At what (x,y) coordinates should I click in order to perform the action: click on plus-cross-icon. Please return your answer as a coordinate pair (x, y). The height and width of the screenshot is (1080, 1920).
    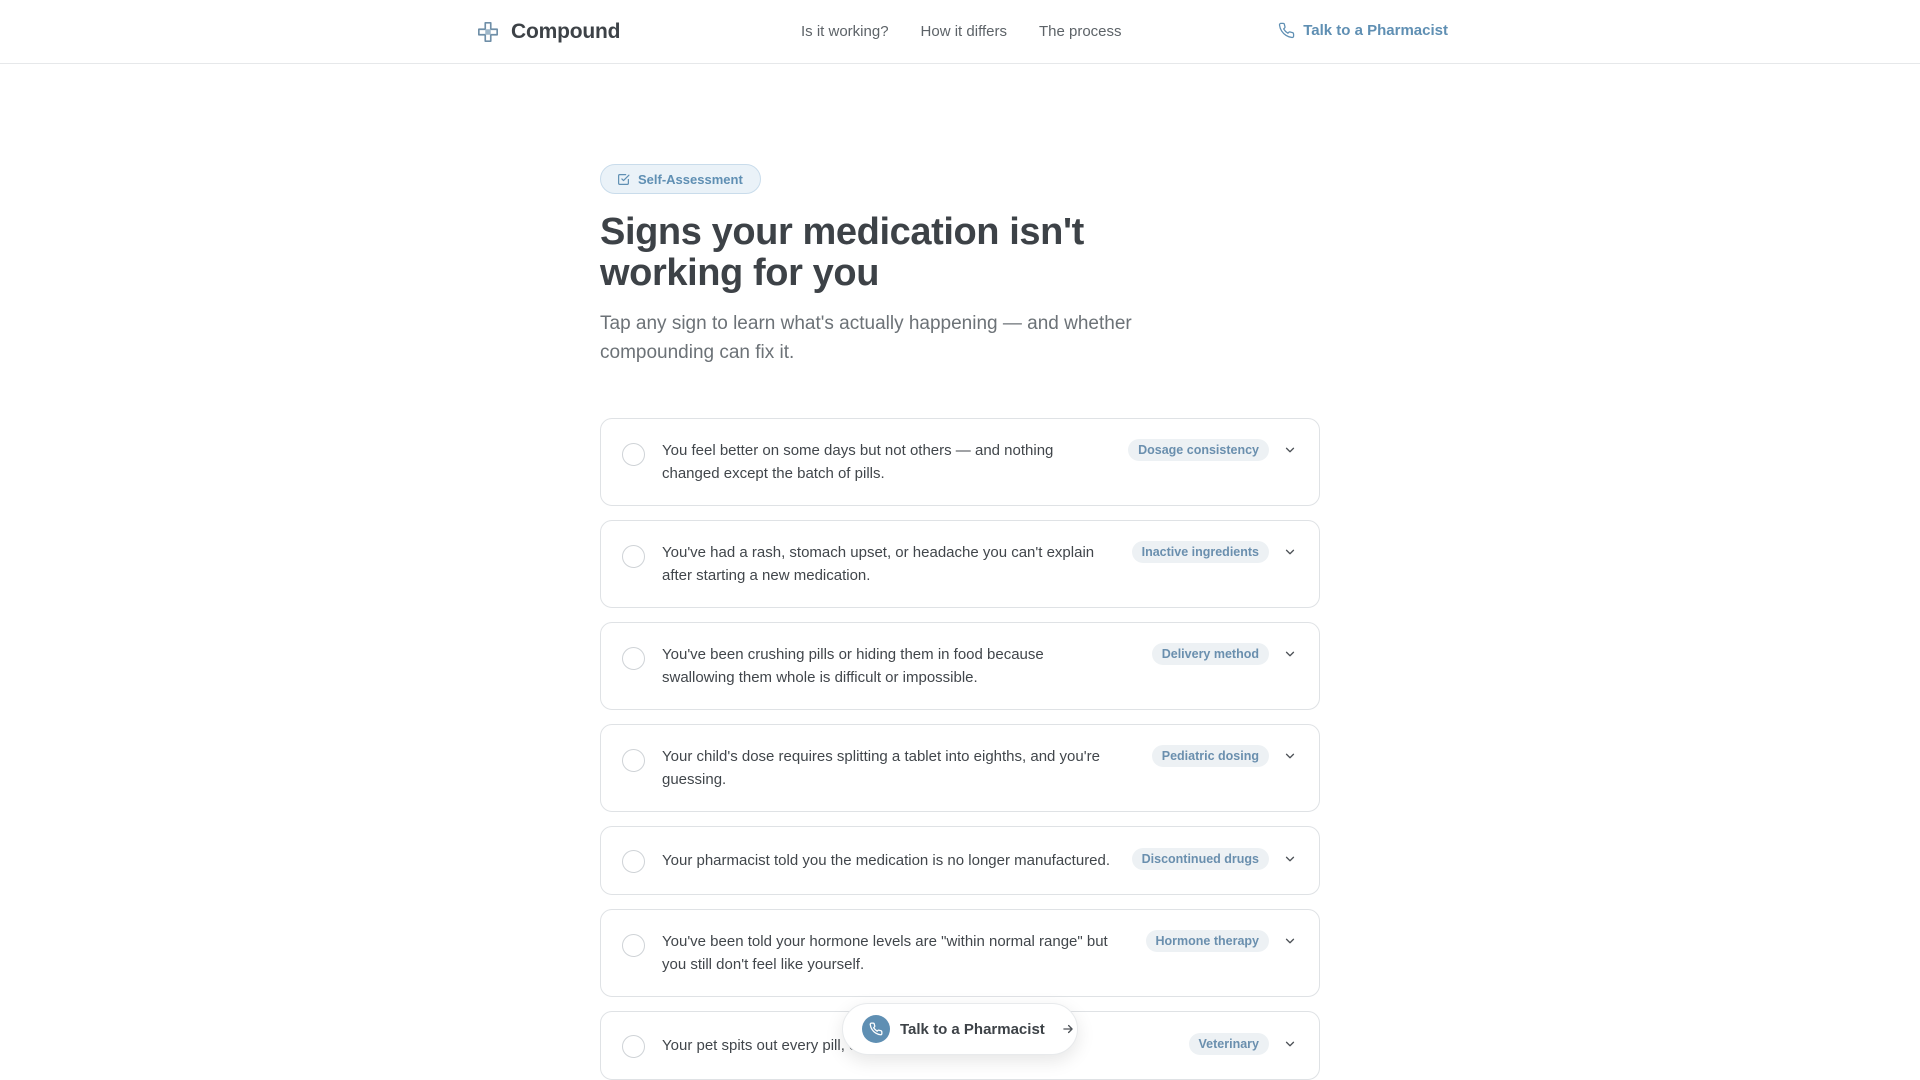
    Looking at the image, I should click on (488, 32).